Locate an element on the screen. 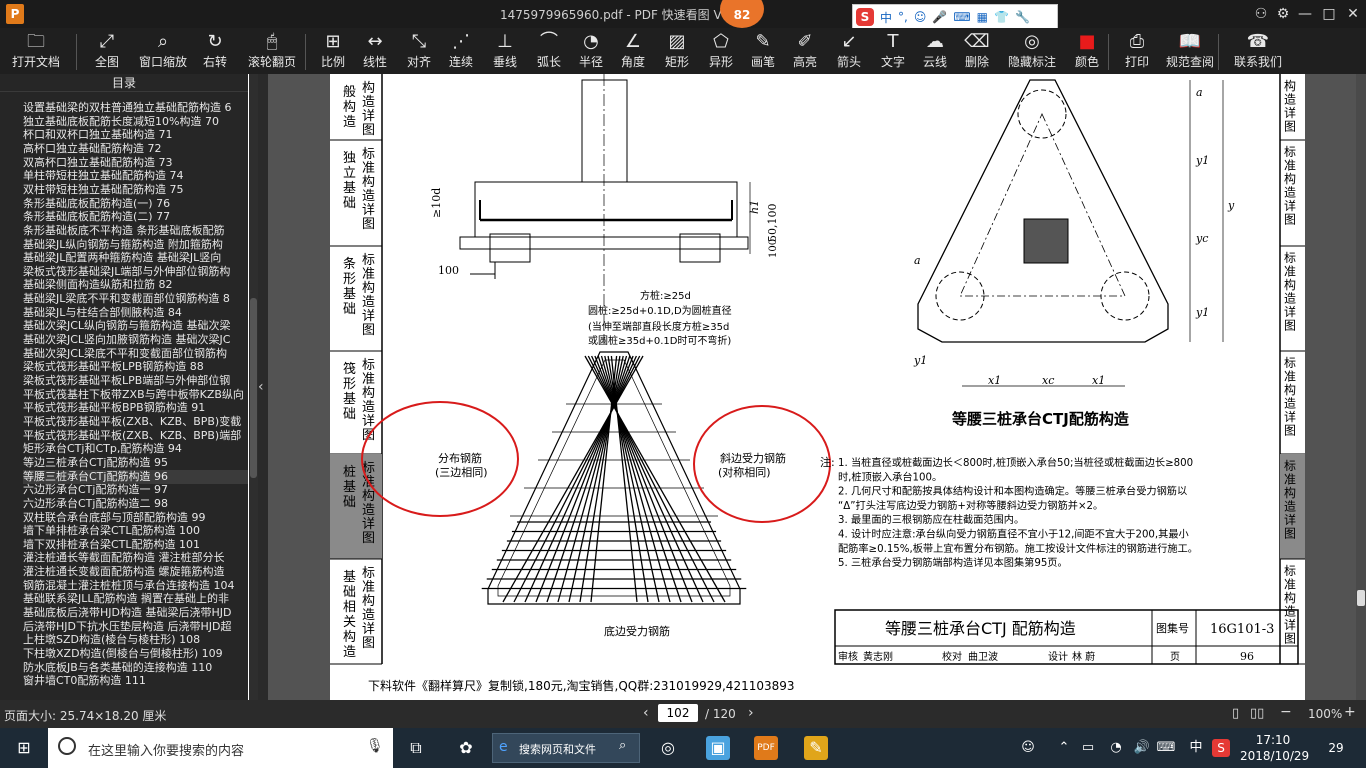 Image resolution: width=1366 pixels, height=768 pixels. next-page-button: › is located at coordinates (751, 713).